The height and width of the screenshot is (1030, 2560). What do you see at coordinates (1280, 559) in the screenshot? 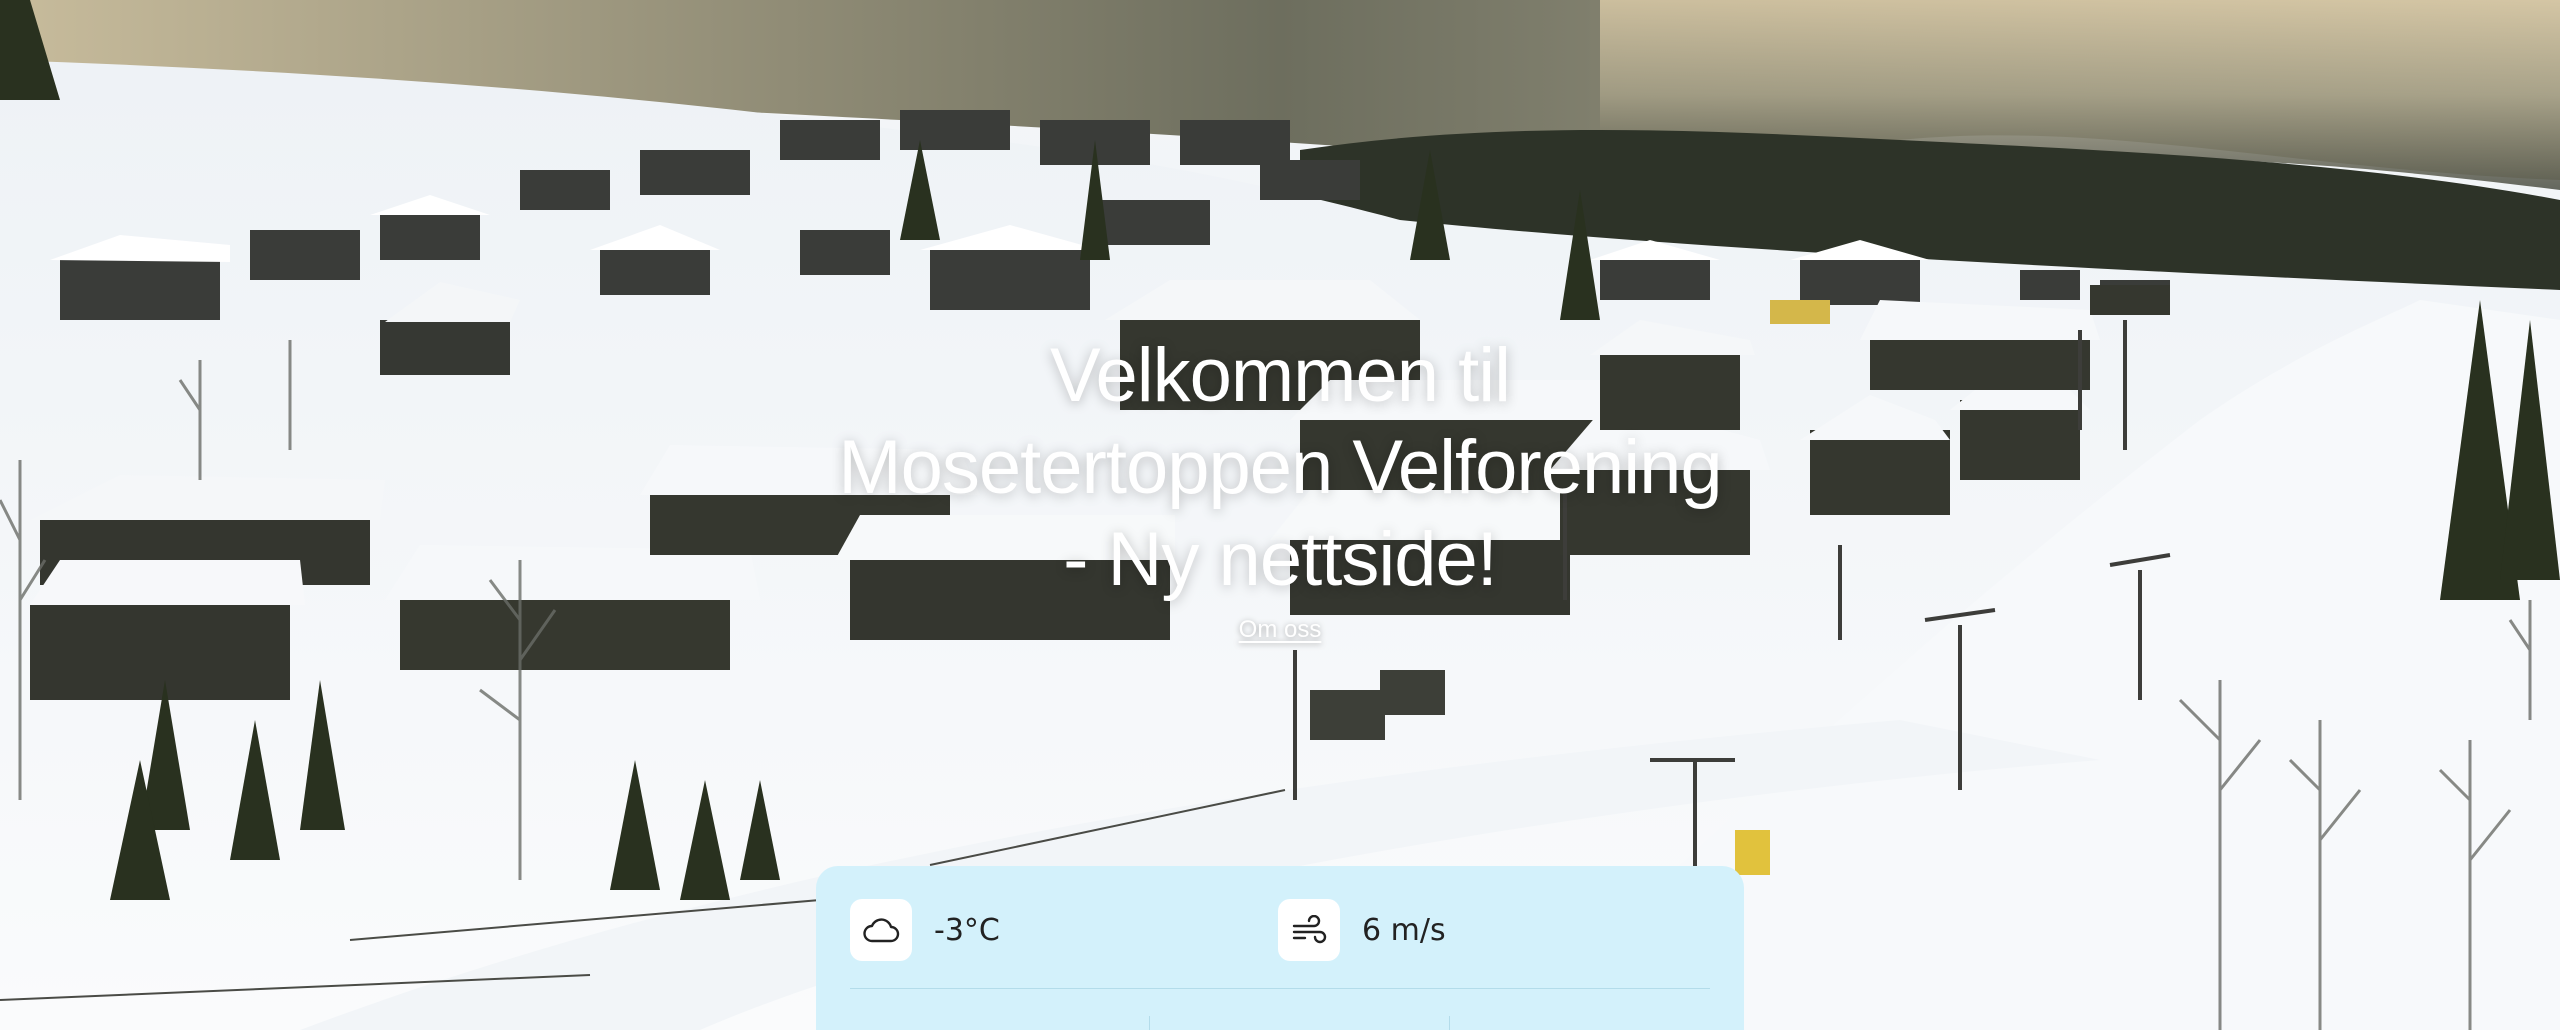
I see `hero-title-line-3: - Ny nettside!` at bounding box center [1280, 559].